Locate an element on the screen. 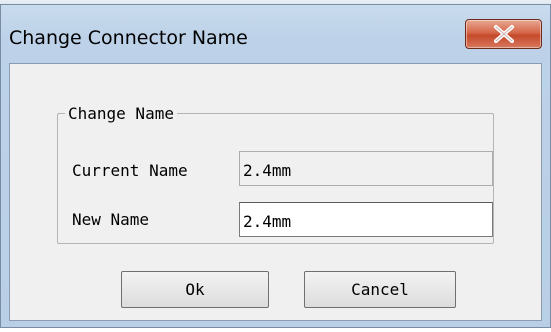 The height and width of the screenshot is (332, 551). close-button is located at coordinates (503, 34).